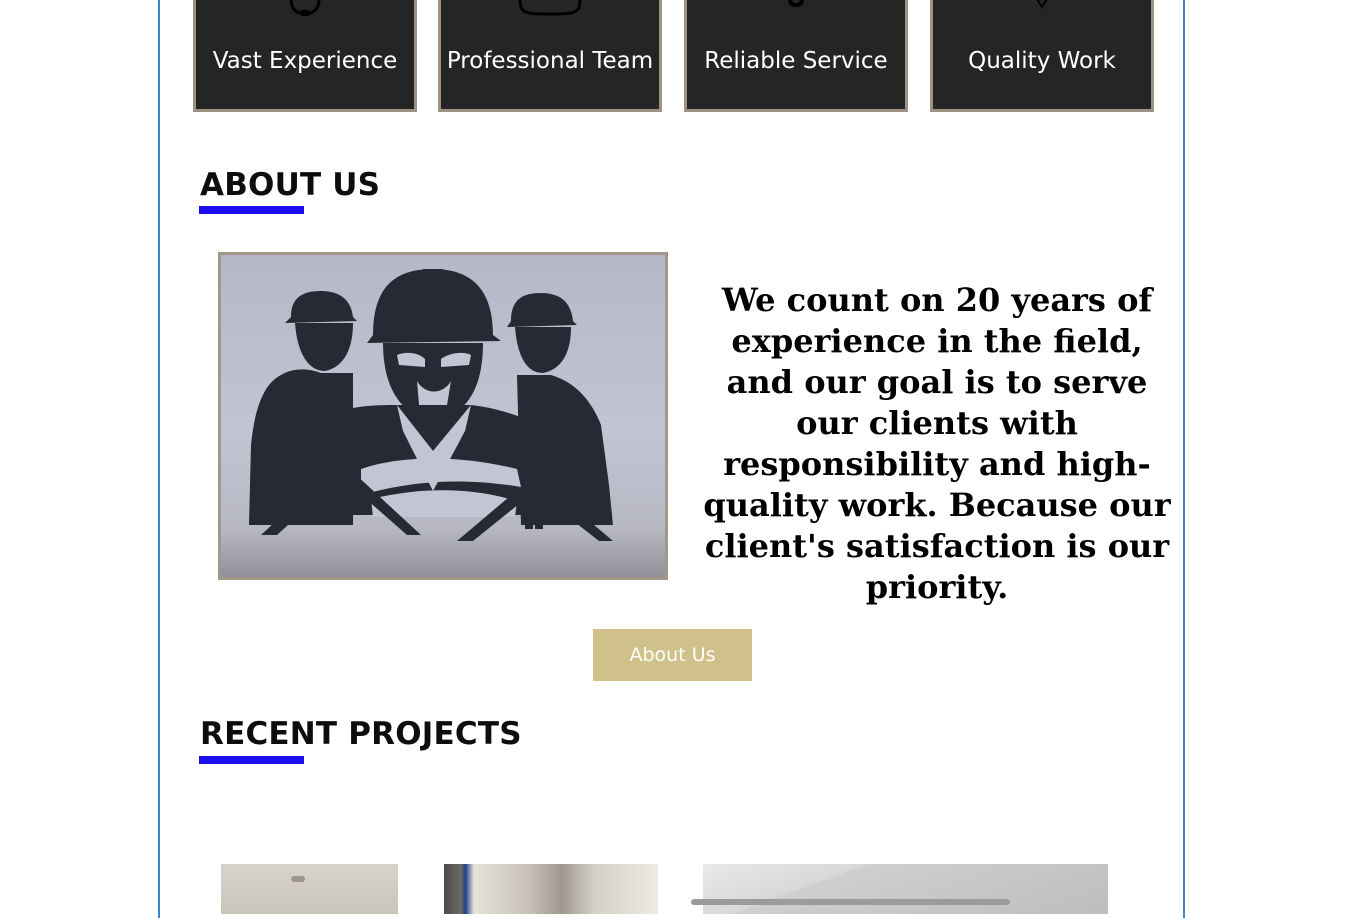 This screenshot has width=1365, height=918. Describe the element at coordinates (1042, 61) in the screenshot. I see `feature-label: Quality Work` at that location.